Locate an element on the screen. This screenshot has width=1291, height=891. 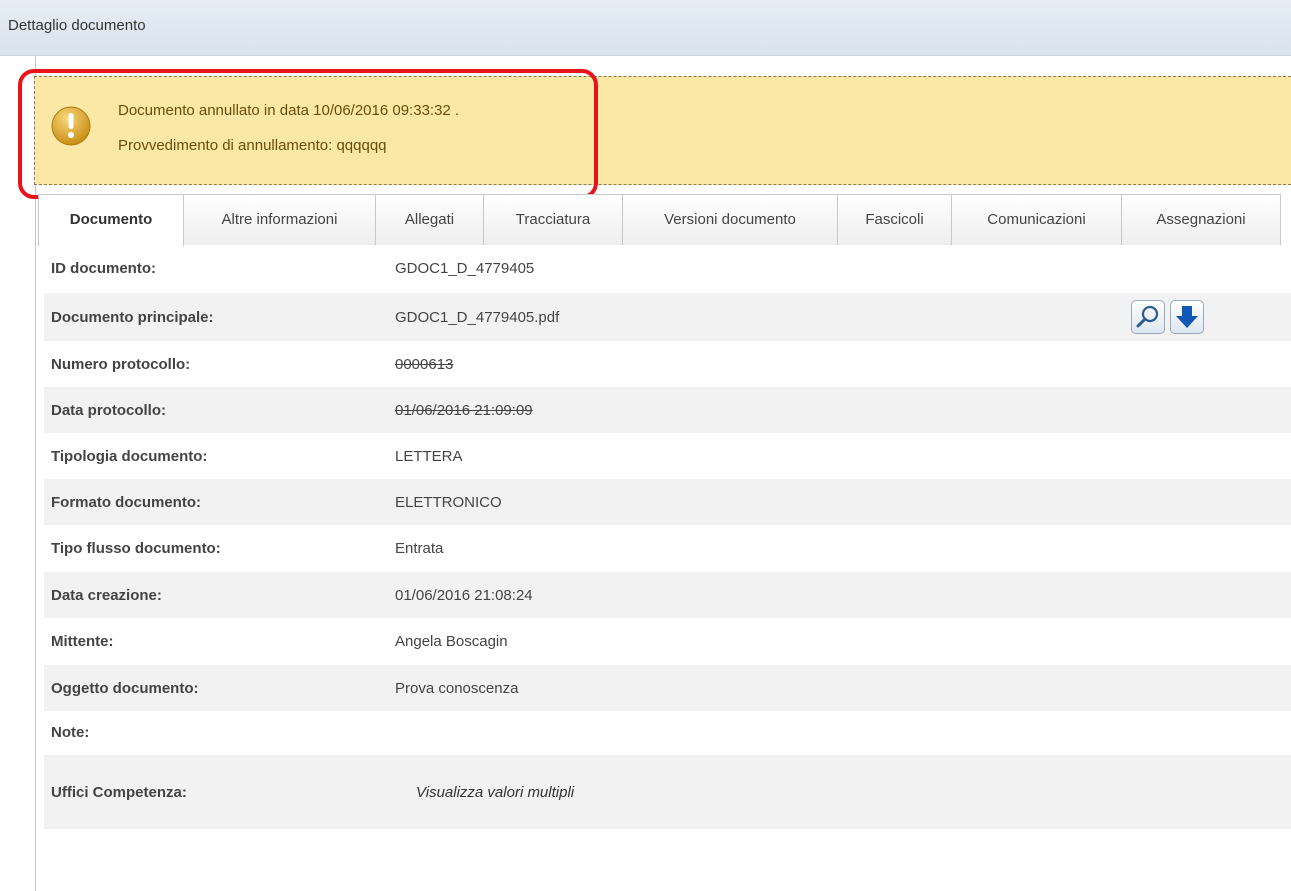
field-value: Entrata is located at coordinates (419, 548).